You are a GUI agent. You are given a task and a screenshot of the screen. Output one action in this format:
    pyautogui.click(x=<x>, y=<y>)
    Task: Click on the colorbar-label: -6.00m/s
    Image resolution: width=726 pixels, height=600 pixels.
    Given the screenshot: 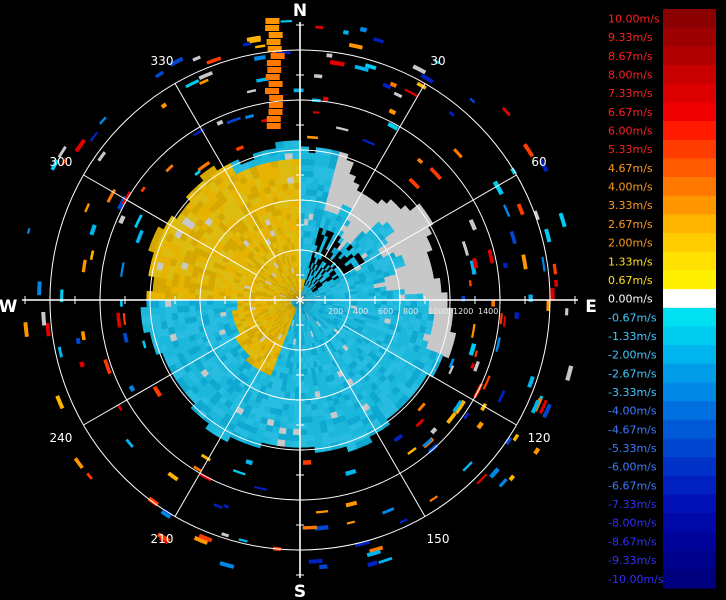 What is the action you would take?
    pyautogui.click(x=632, y=467)
    